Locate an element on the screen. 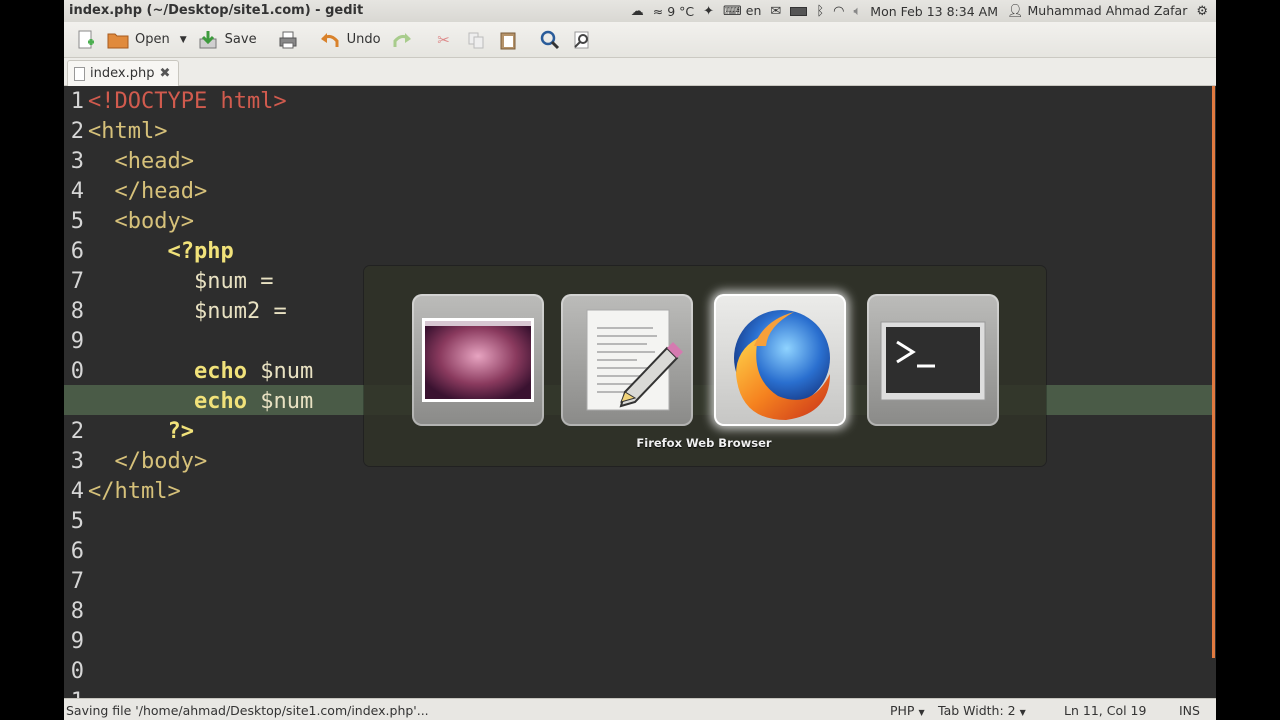 This screenshot has height=720, width=1280. code-text: </body> is located at coordinates (161, 461).